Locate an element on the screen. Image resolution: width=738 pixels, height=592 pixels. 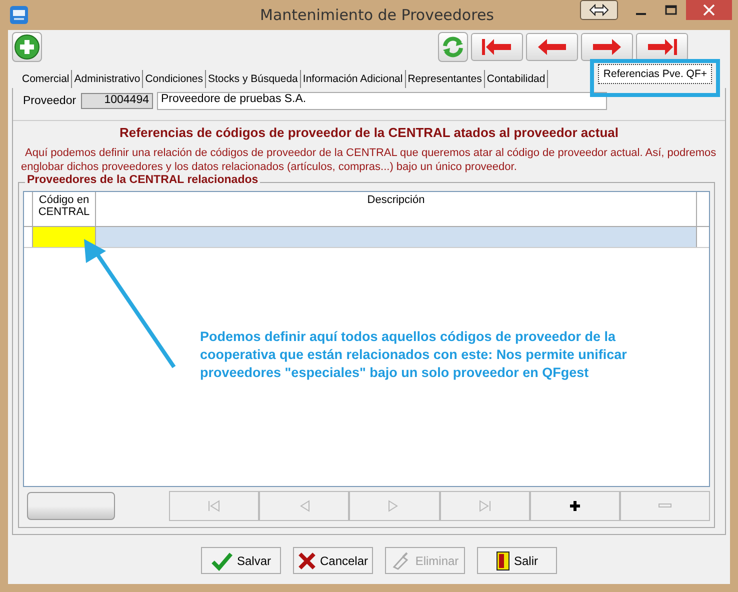
window-title: Mantenimiento de Proveedores is located at coordinates (377, 15).